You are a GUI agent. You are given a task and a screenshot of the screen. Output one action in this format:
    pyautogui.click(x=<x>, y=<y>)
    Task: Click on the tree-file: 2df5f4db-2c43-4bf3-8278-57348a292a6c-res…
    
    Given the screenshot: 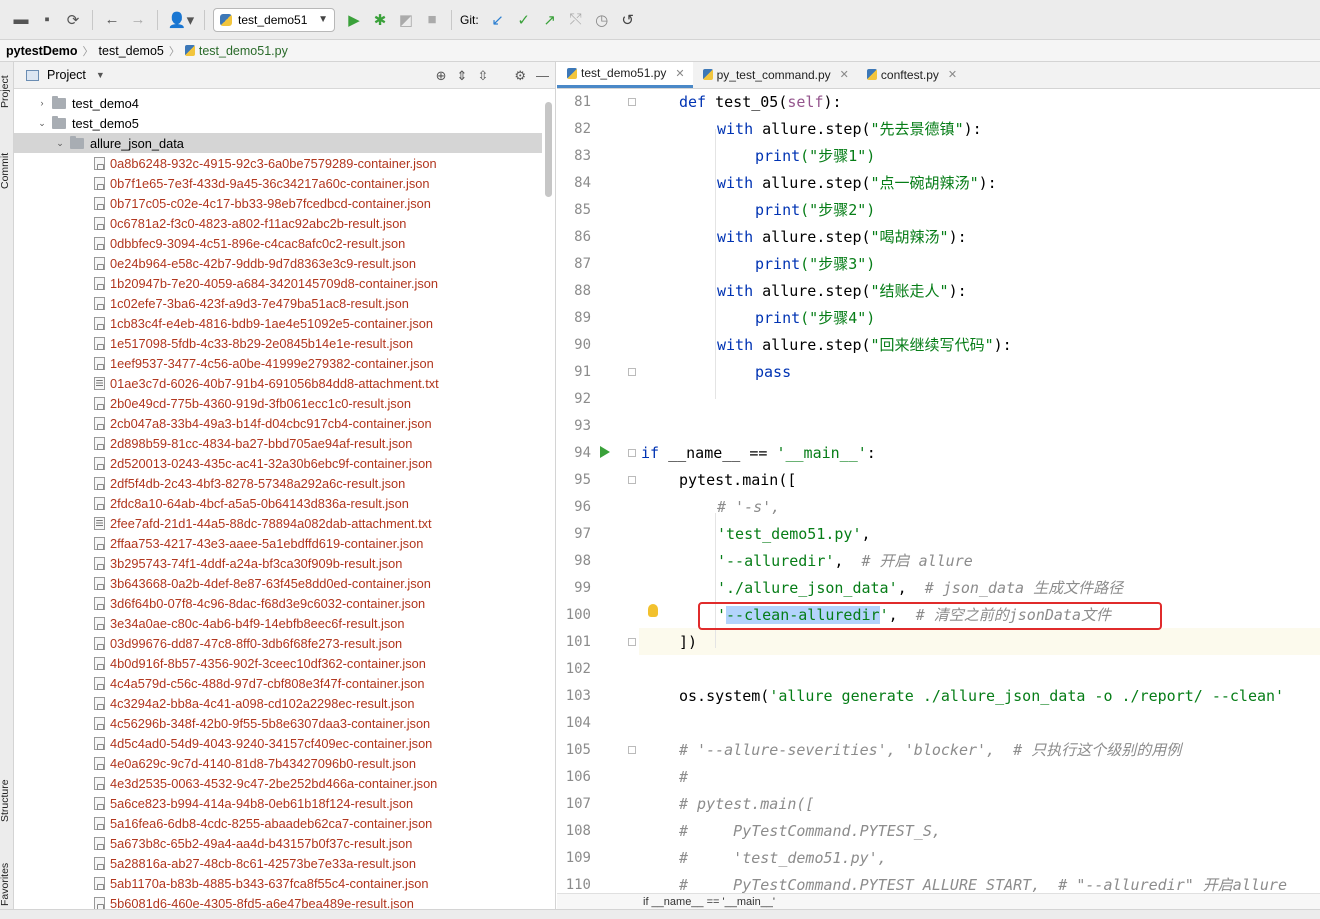 What is the action you would take?
    pyautogui.click(x=278, y=483)
    